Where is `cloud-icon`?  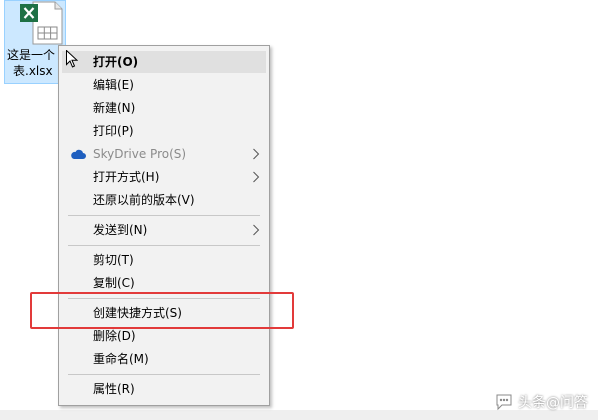 cloud-icon is located at coordinates (78, 154).